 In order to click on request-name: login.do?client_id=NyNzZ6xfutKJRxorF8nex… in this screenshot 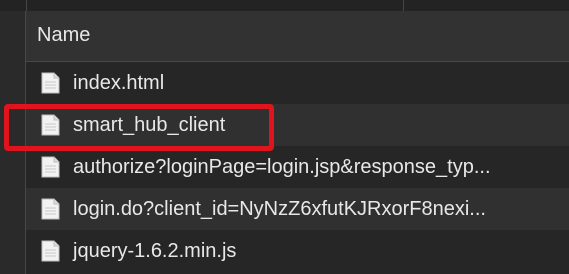, I will do `click(279, 209)`.